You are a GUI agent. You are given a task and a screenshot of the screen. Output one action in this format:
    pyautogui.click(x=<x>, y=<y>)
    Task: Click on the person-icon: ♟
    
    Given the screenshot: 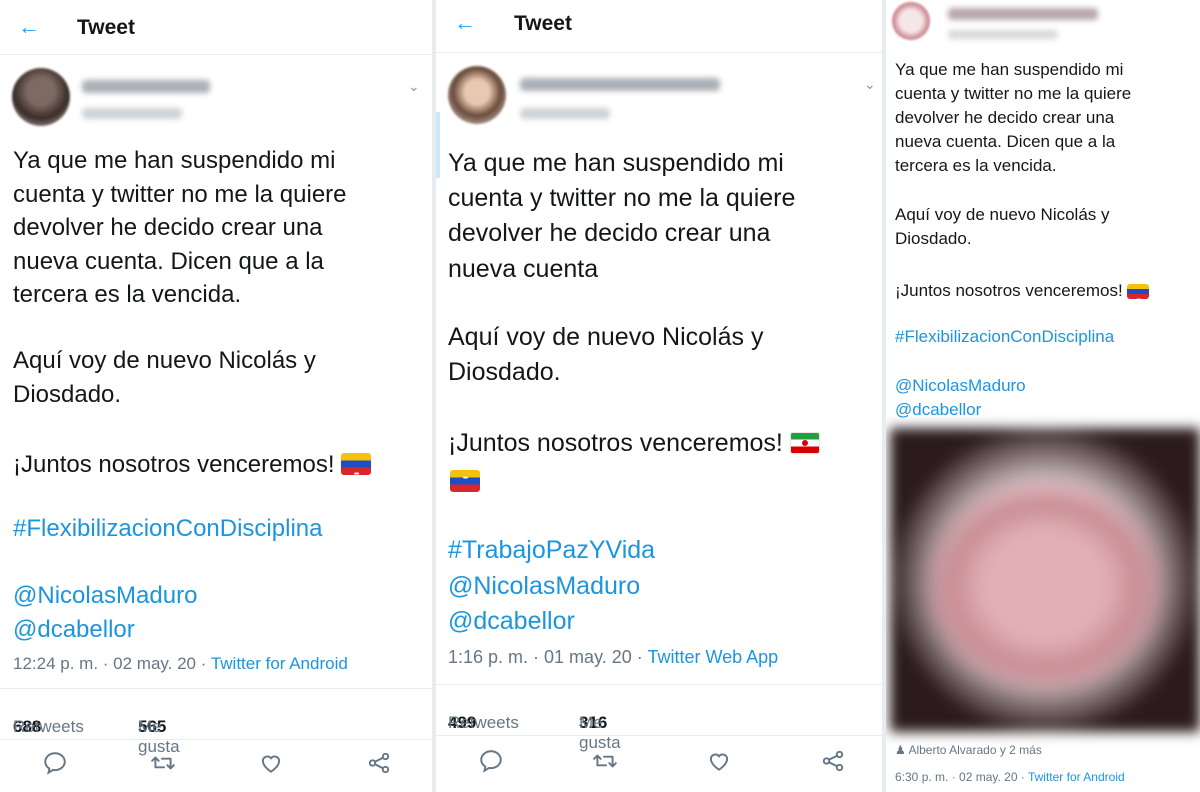 What is the action you would take?
    pyautogui.click(x=902, y=750)
    